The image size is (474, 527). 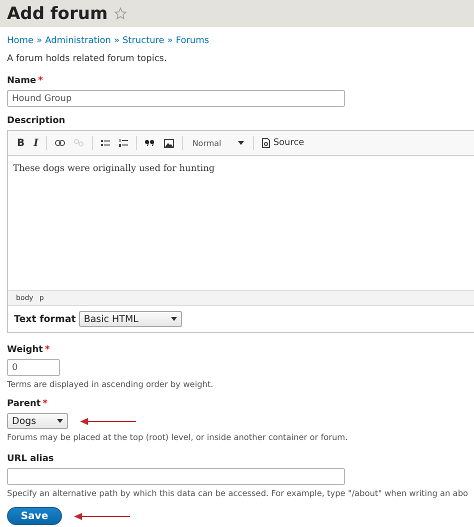 I want to click on page-title: Add forum, so click(x=57, y=14).